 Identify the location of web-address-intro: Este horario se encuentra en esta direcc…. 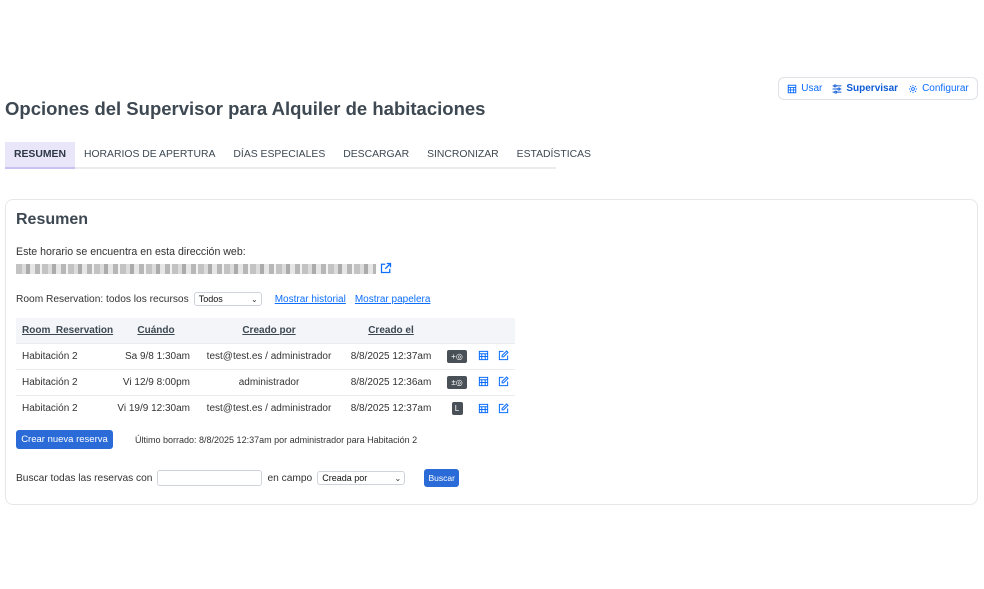
(131, 252).